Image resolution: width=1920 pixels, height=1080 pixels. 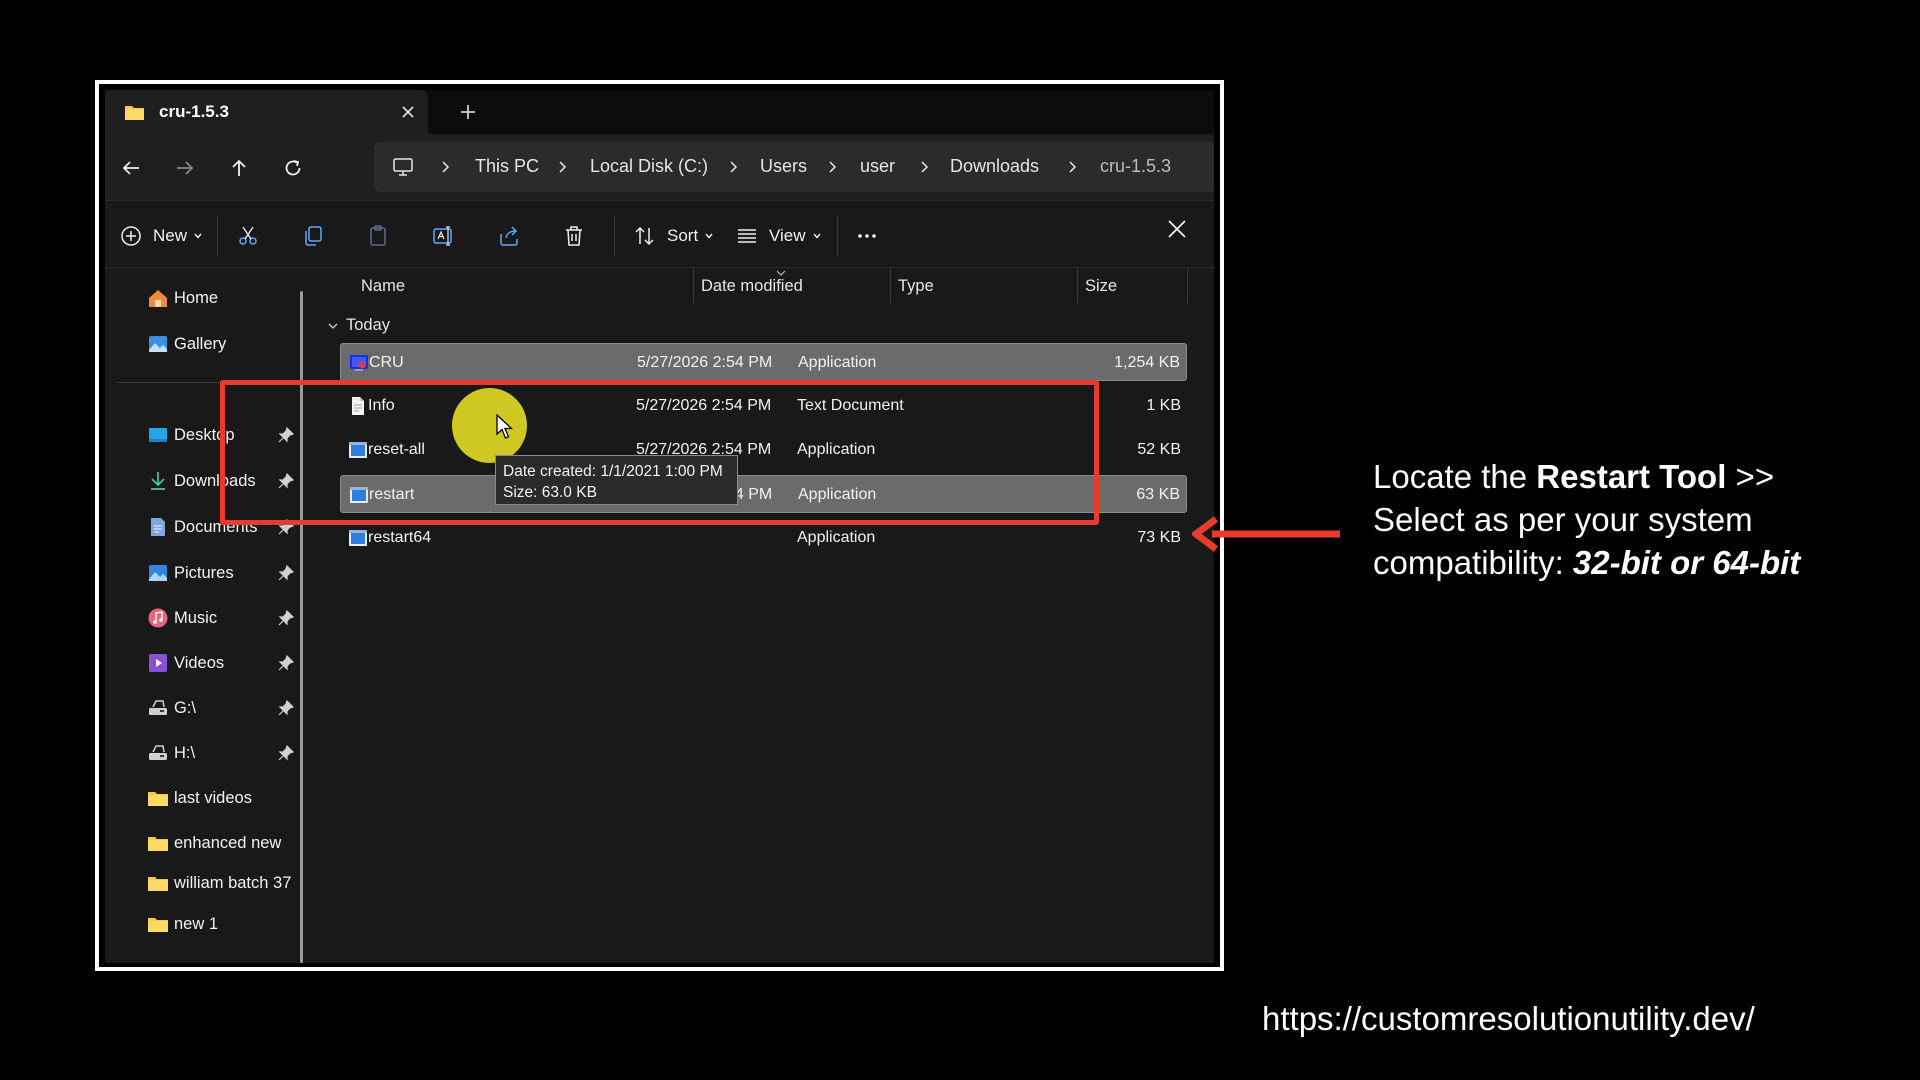 I want to click on sidebar-item-home: Home, so click(x=182, y=298).